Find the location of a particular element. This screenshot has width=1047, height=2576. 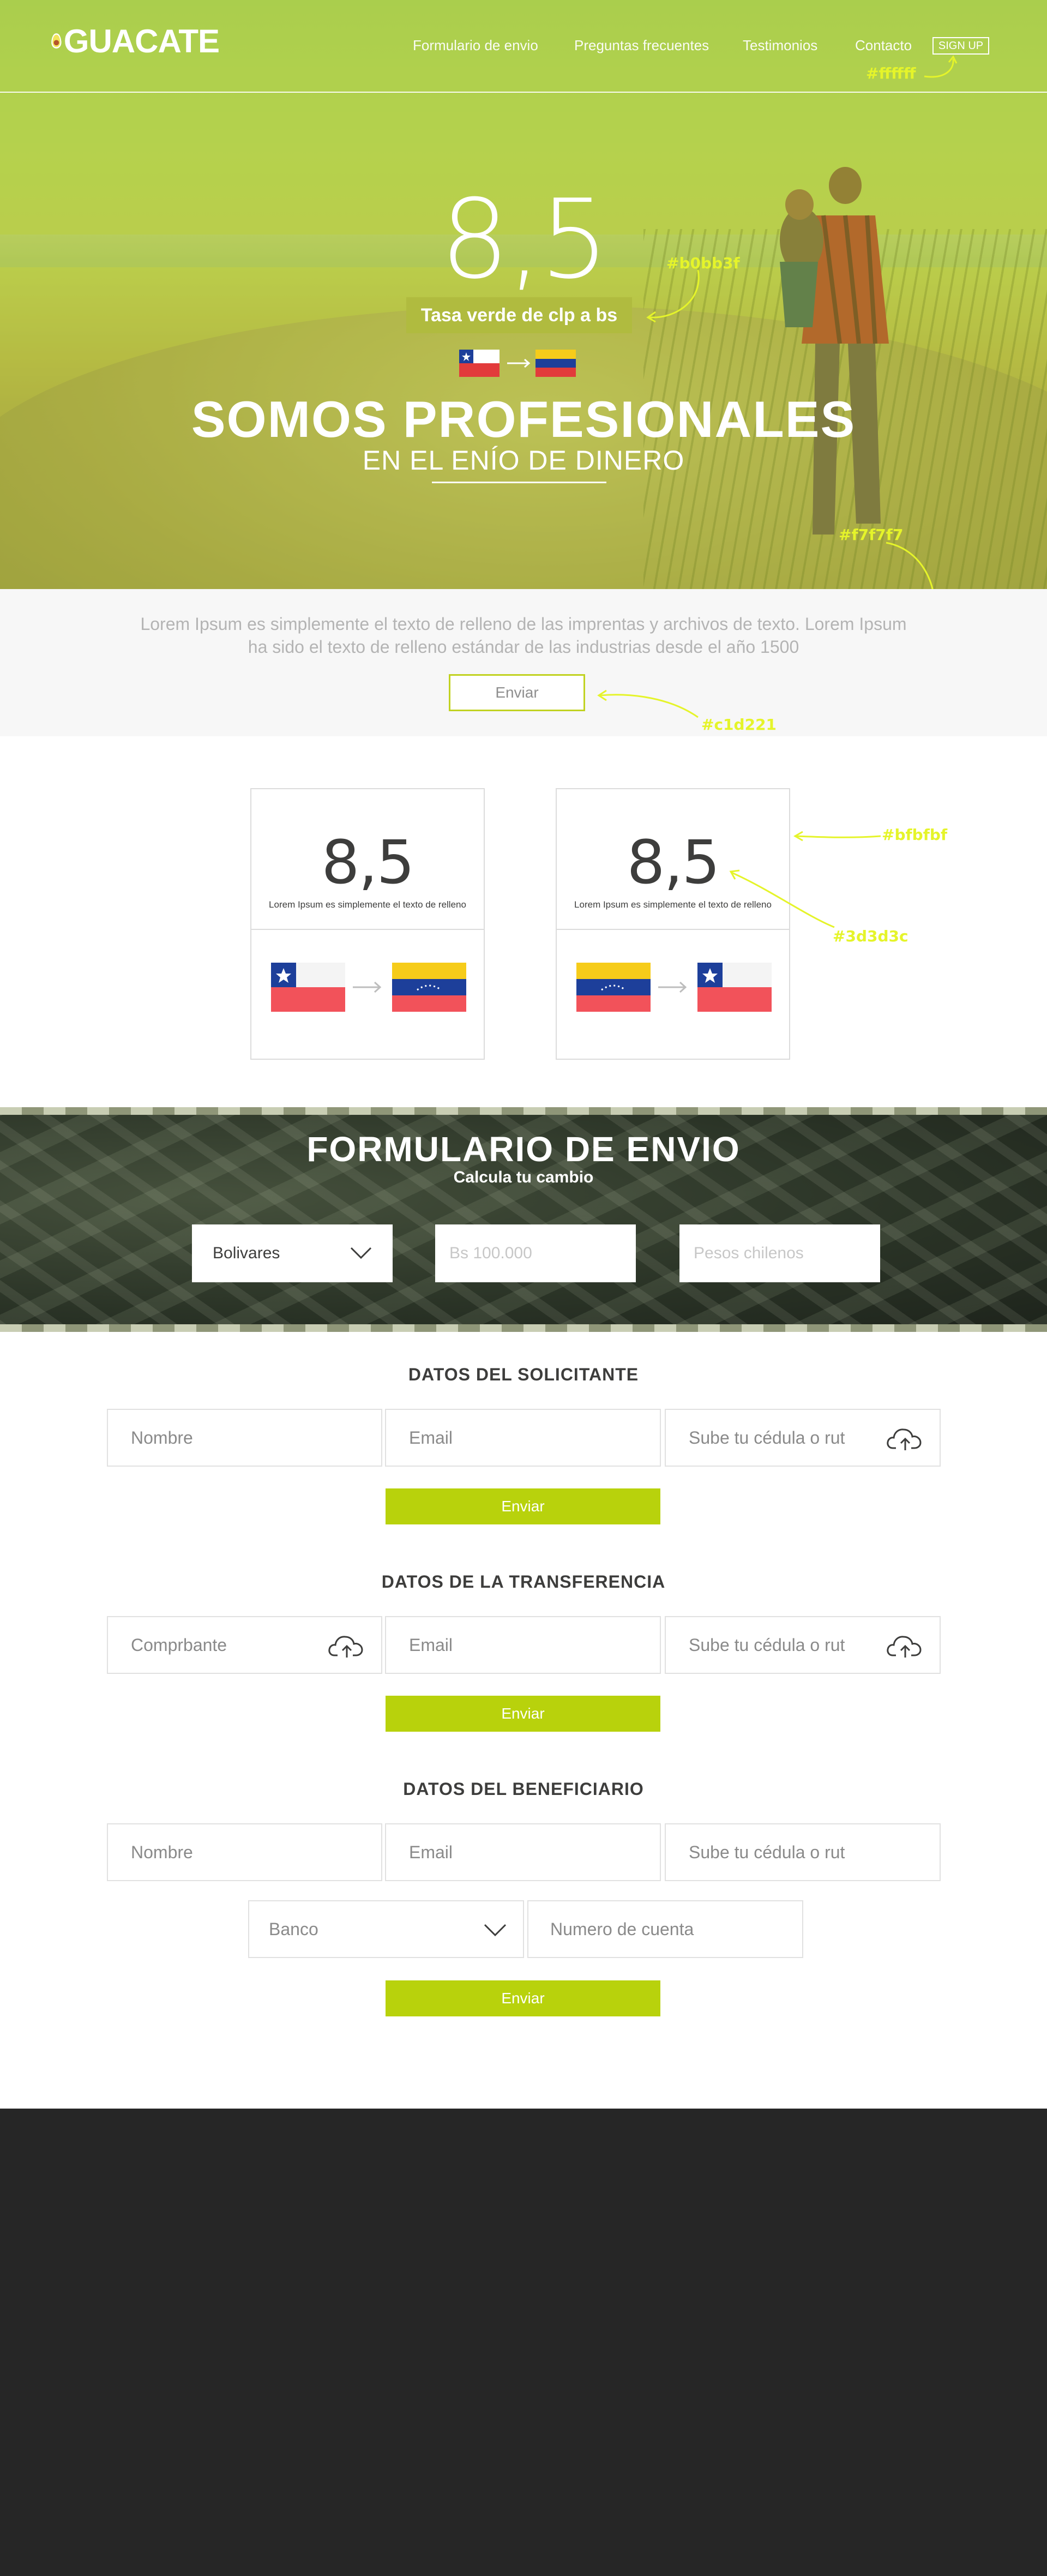

transferencia-send-button: Enviar is located at coordinates (523, 1714).